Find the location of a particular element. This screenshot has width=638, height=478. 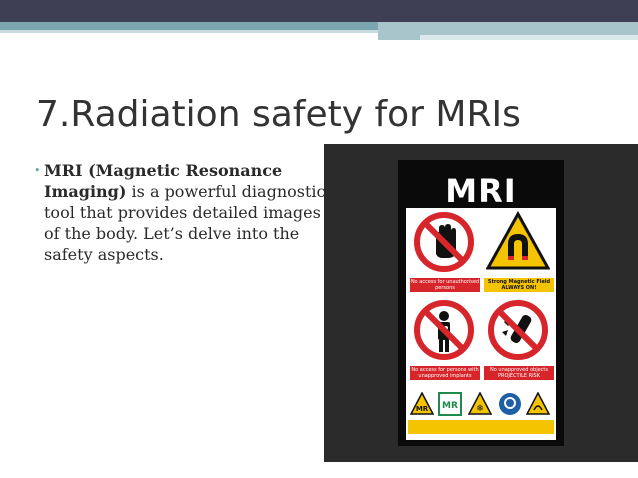

sign-caption-magnetic: Strong Magnetic Field ALWAYS ON! is located at coordinates (519, 285).